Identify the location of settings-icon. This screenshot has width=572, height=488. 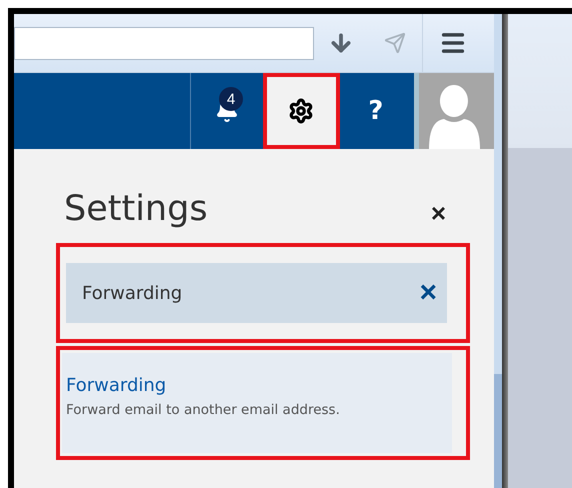
(301, 111).